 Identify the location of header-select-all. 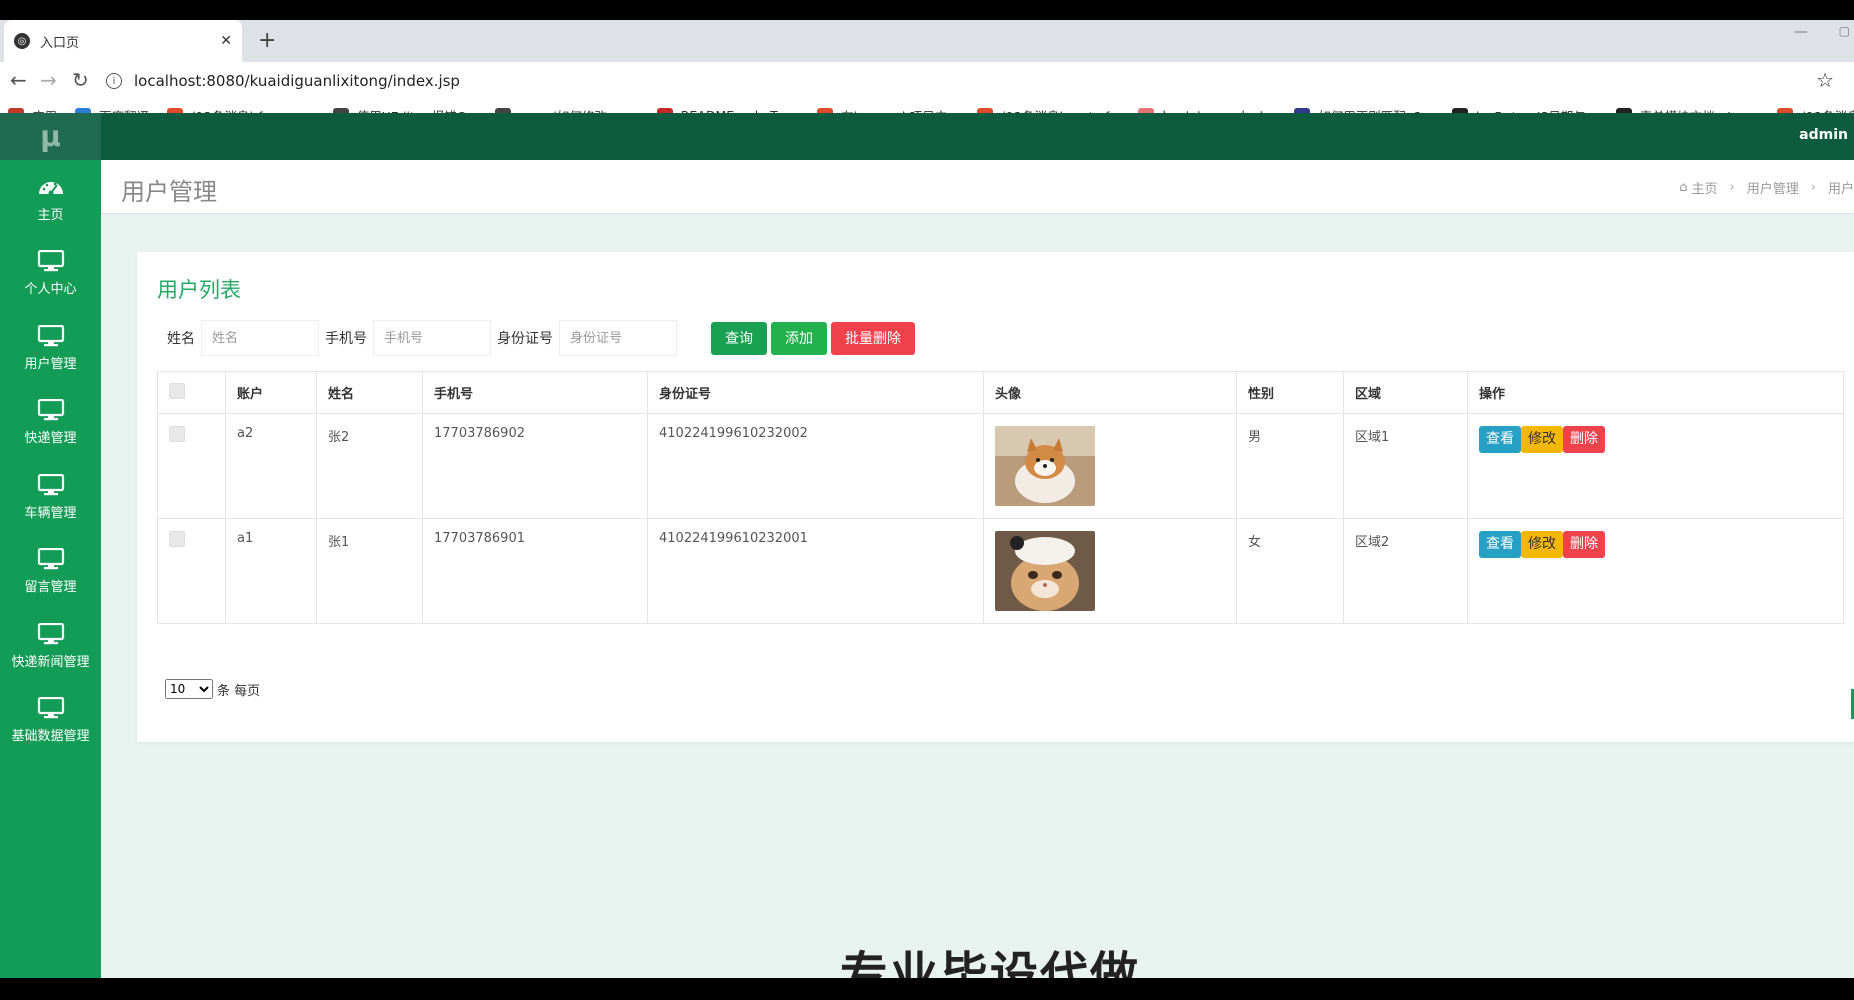
(191, 392).